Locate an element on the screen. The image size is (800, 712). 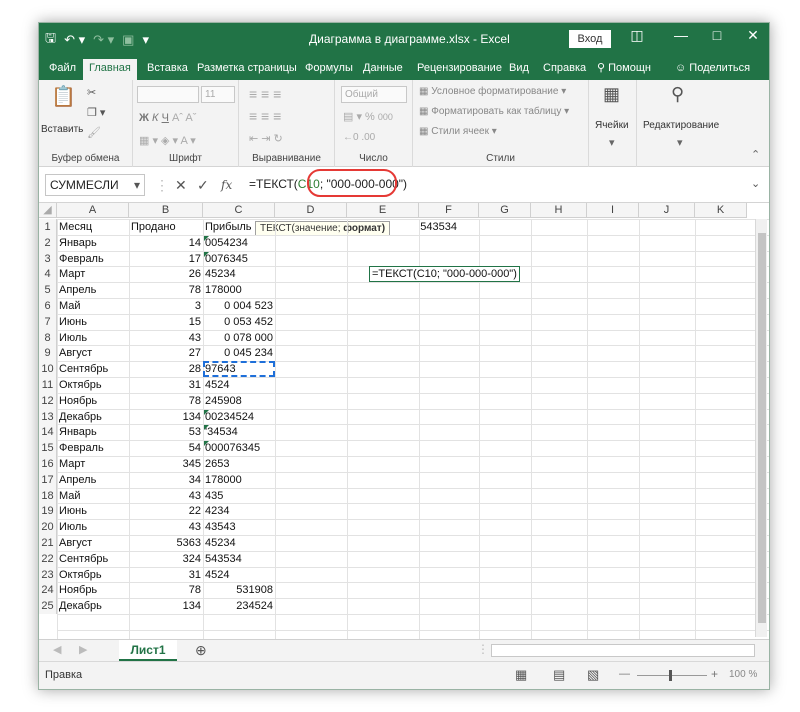
page-layout-view-icon: ▤ is located at coordinates (559, 675).